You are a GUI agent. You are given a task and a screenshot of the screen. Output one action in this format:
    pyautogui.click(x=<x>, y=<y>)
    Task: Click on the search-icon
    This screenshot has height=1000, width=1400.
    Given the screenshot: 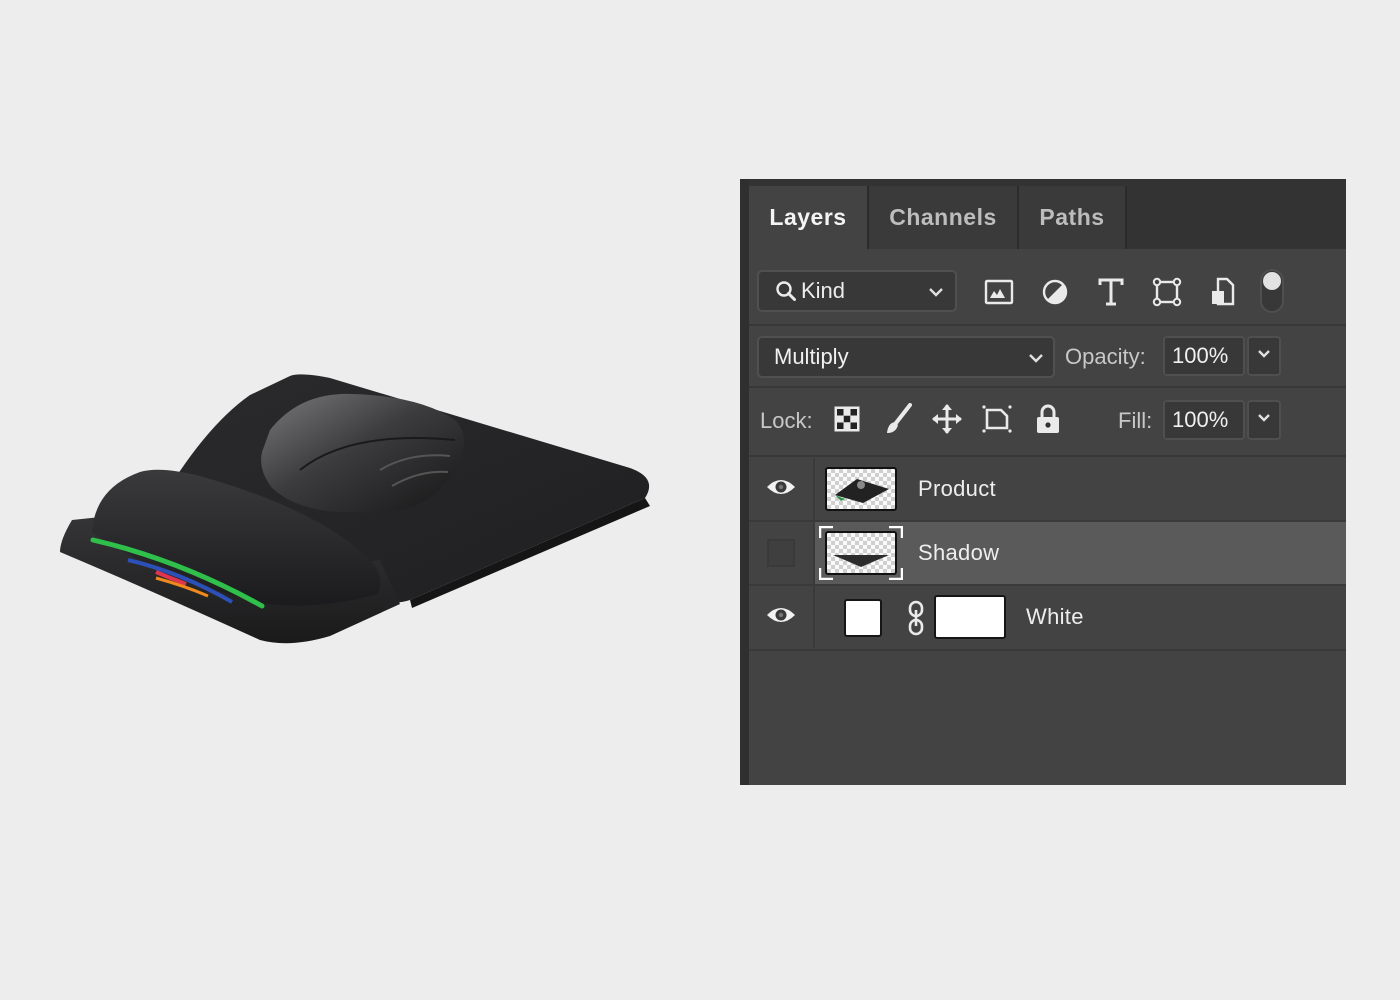 What is the action you would take?
    pyautogui.click(x=786, y=291)
    